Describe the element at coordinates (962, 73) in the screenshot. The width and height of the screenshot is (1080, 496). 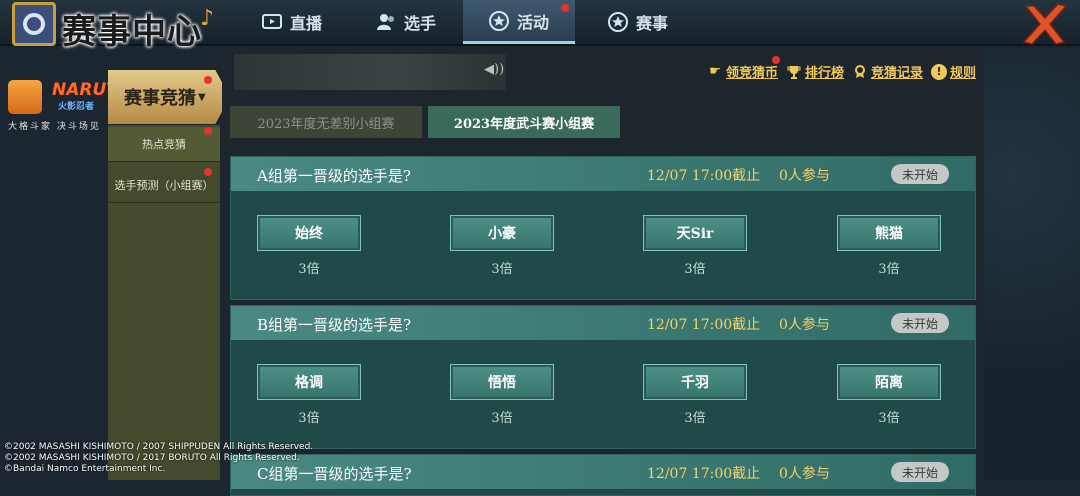
I see `link-label: 规则` at that location.